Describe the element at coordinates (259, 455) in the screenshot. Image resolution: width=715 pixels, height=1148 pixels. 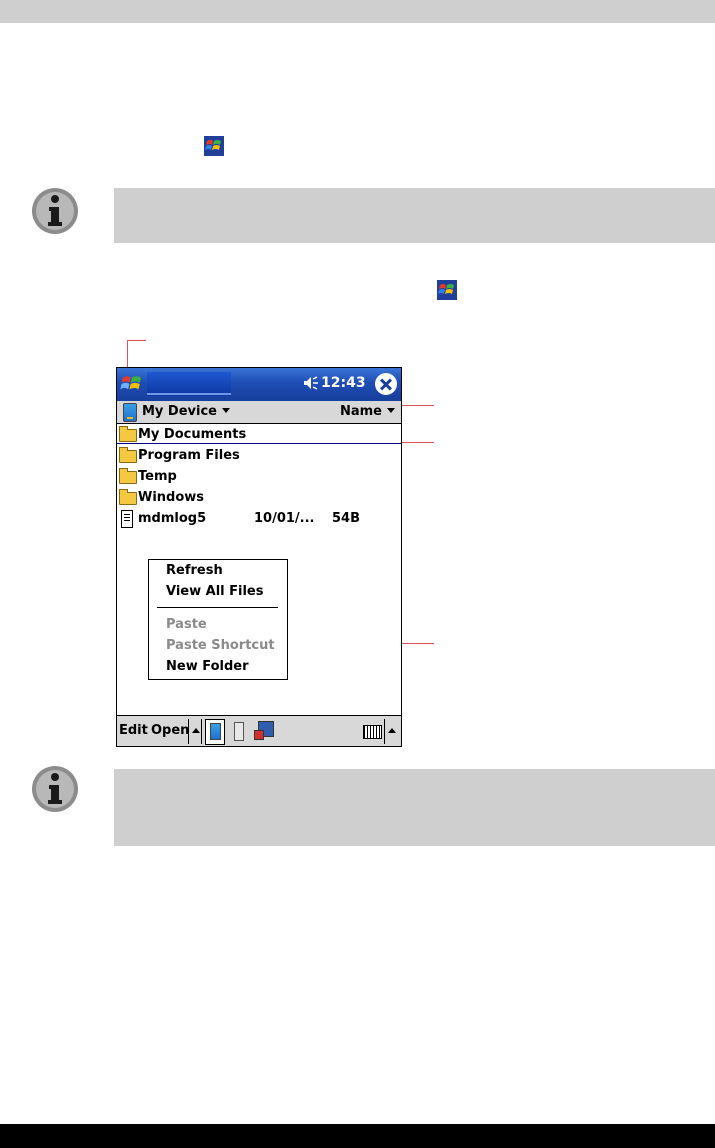
I see `list-item-folder: Program Files` at that location.